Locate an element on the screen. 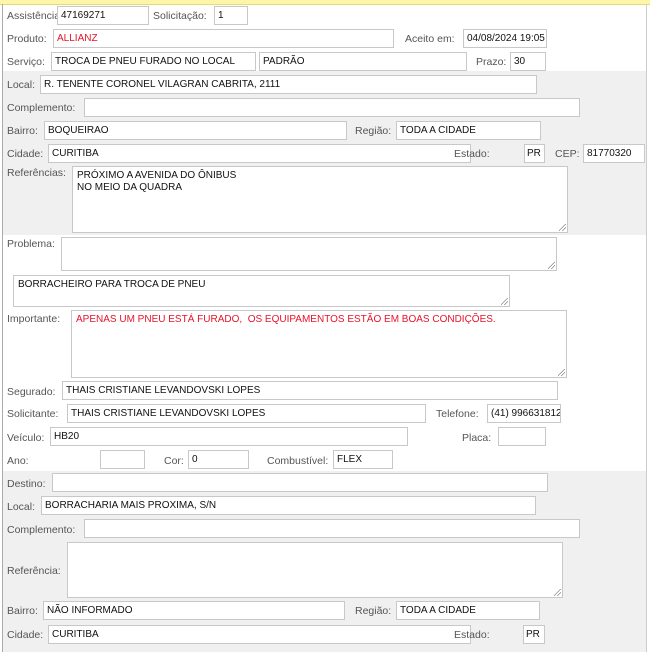 Image resolution: width=650 pixels, height=652 pixels. destino-complemento-field is located at coordinates (332, 528).